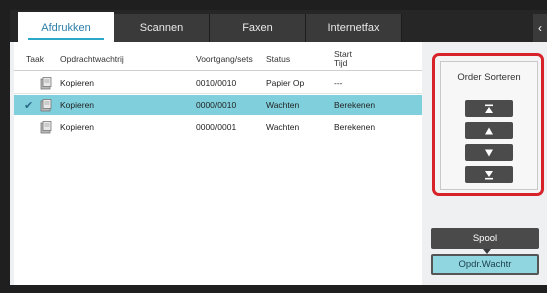 This screenshot has height=293, width=547. I want to click on table-row-selected: ✔ Kopieren 0000/0010 Wachten Berekenen, so click(218, 105).